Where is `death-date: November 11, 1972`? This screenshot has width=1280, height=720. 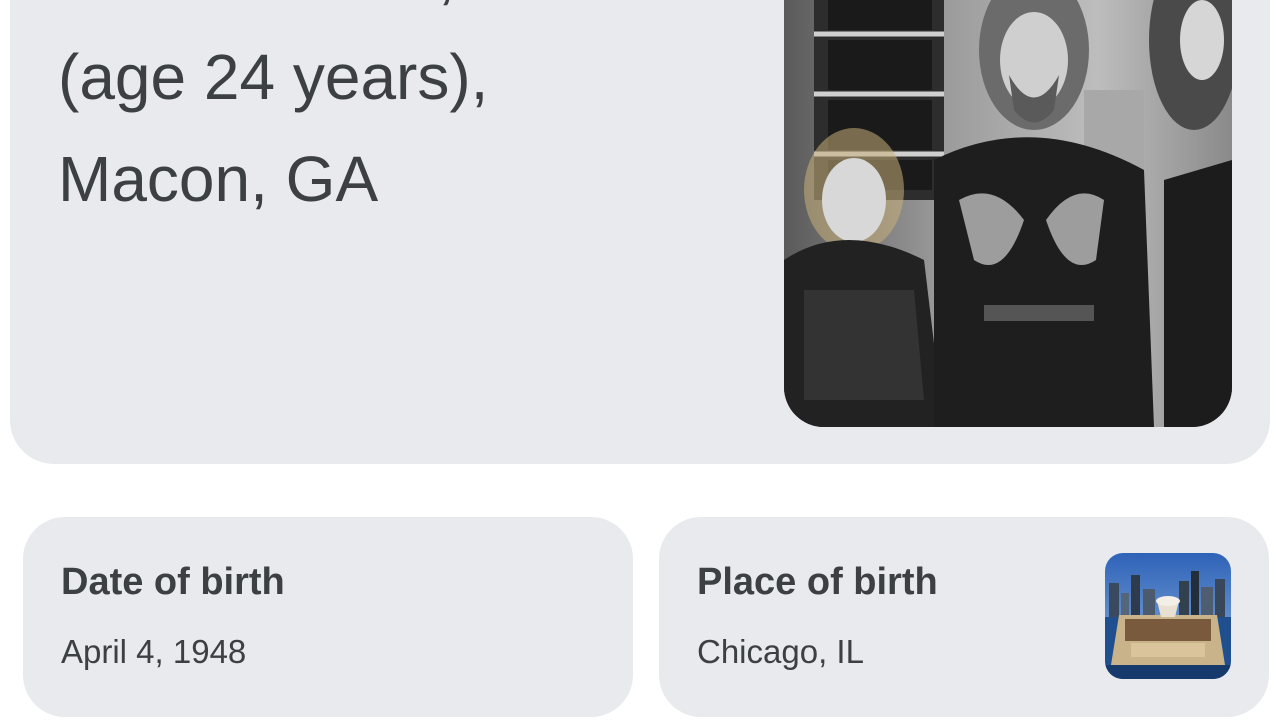 death-date: November 11, 1972 is located at coordinates (408, 13).